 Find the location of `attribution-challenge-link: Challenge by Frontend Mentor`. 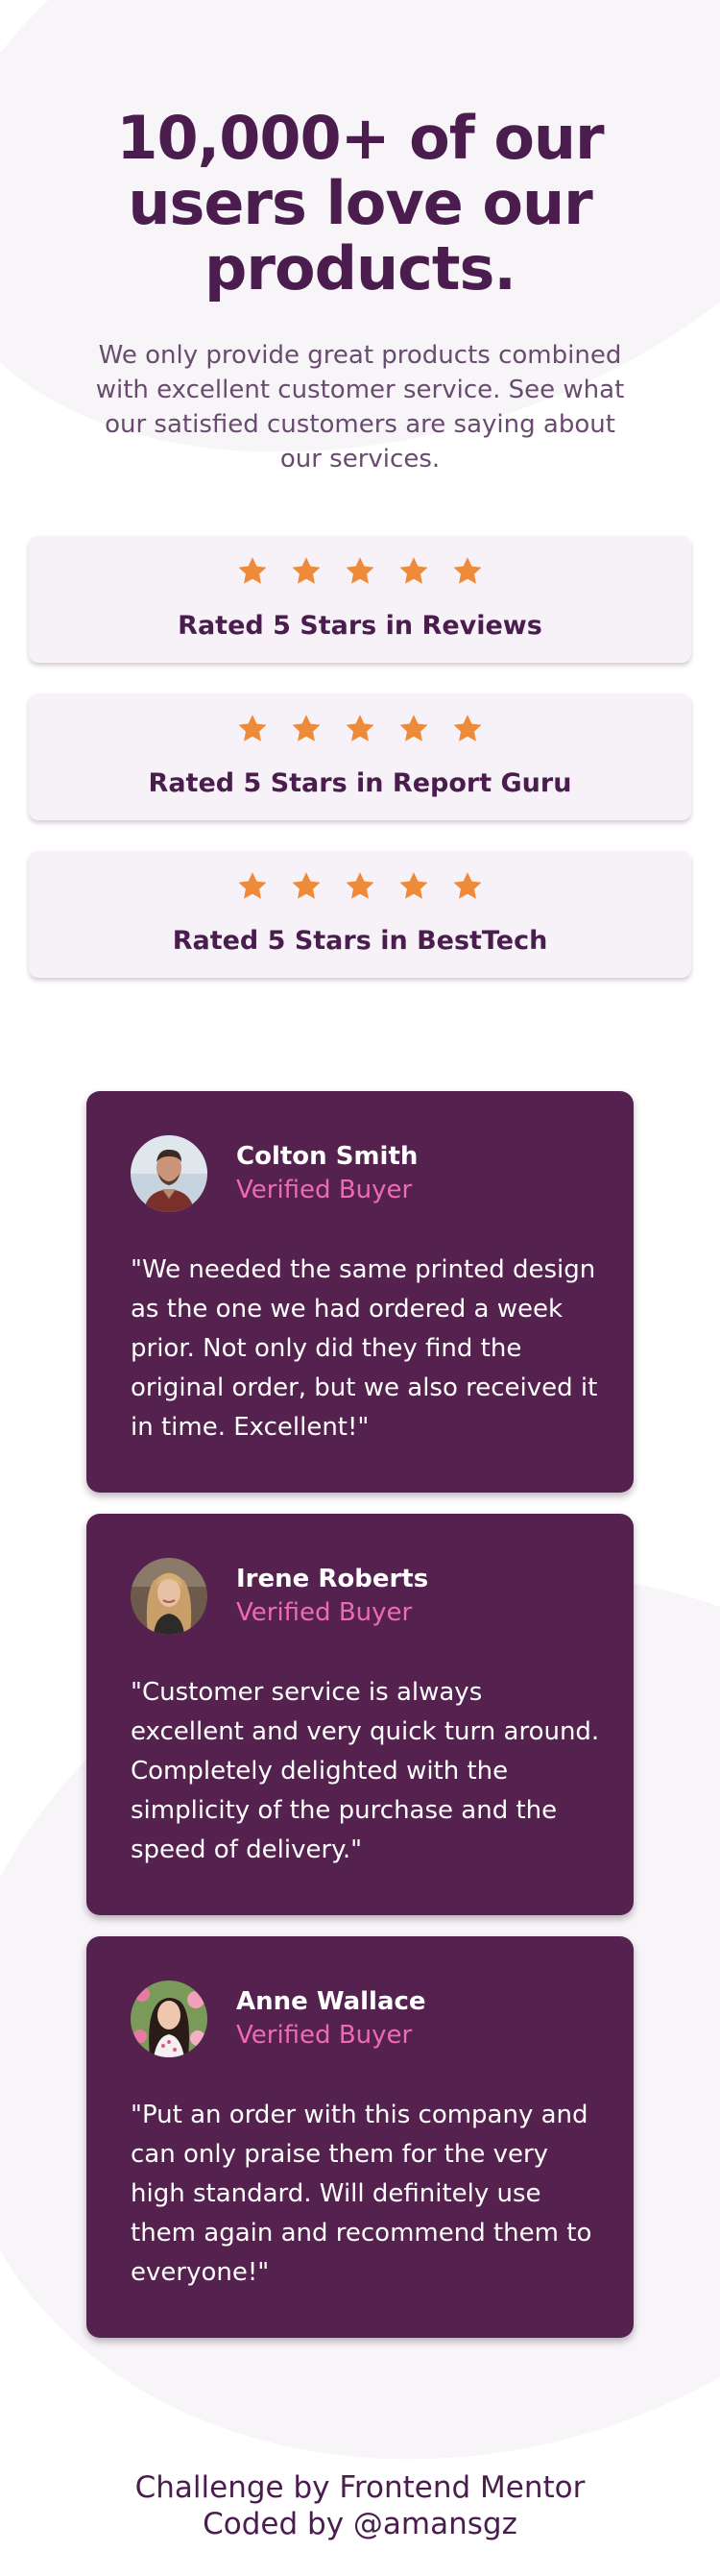

attribution-challenge-link: Challenge by Frontend Mentor is located at coordinates (360, 2487).